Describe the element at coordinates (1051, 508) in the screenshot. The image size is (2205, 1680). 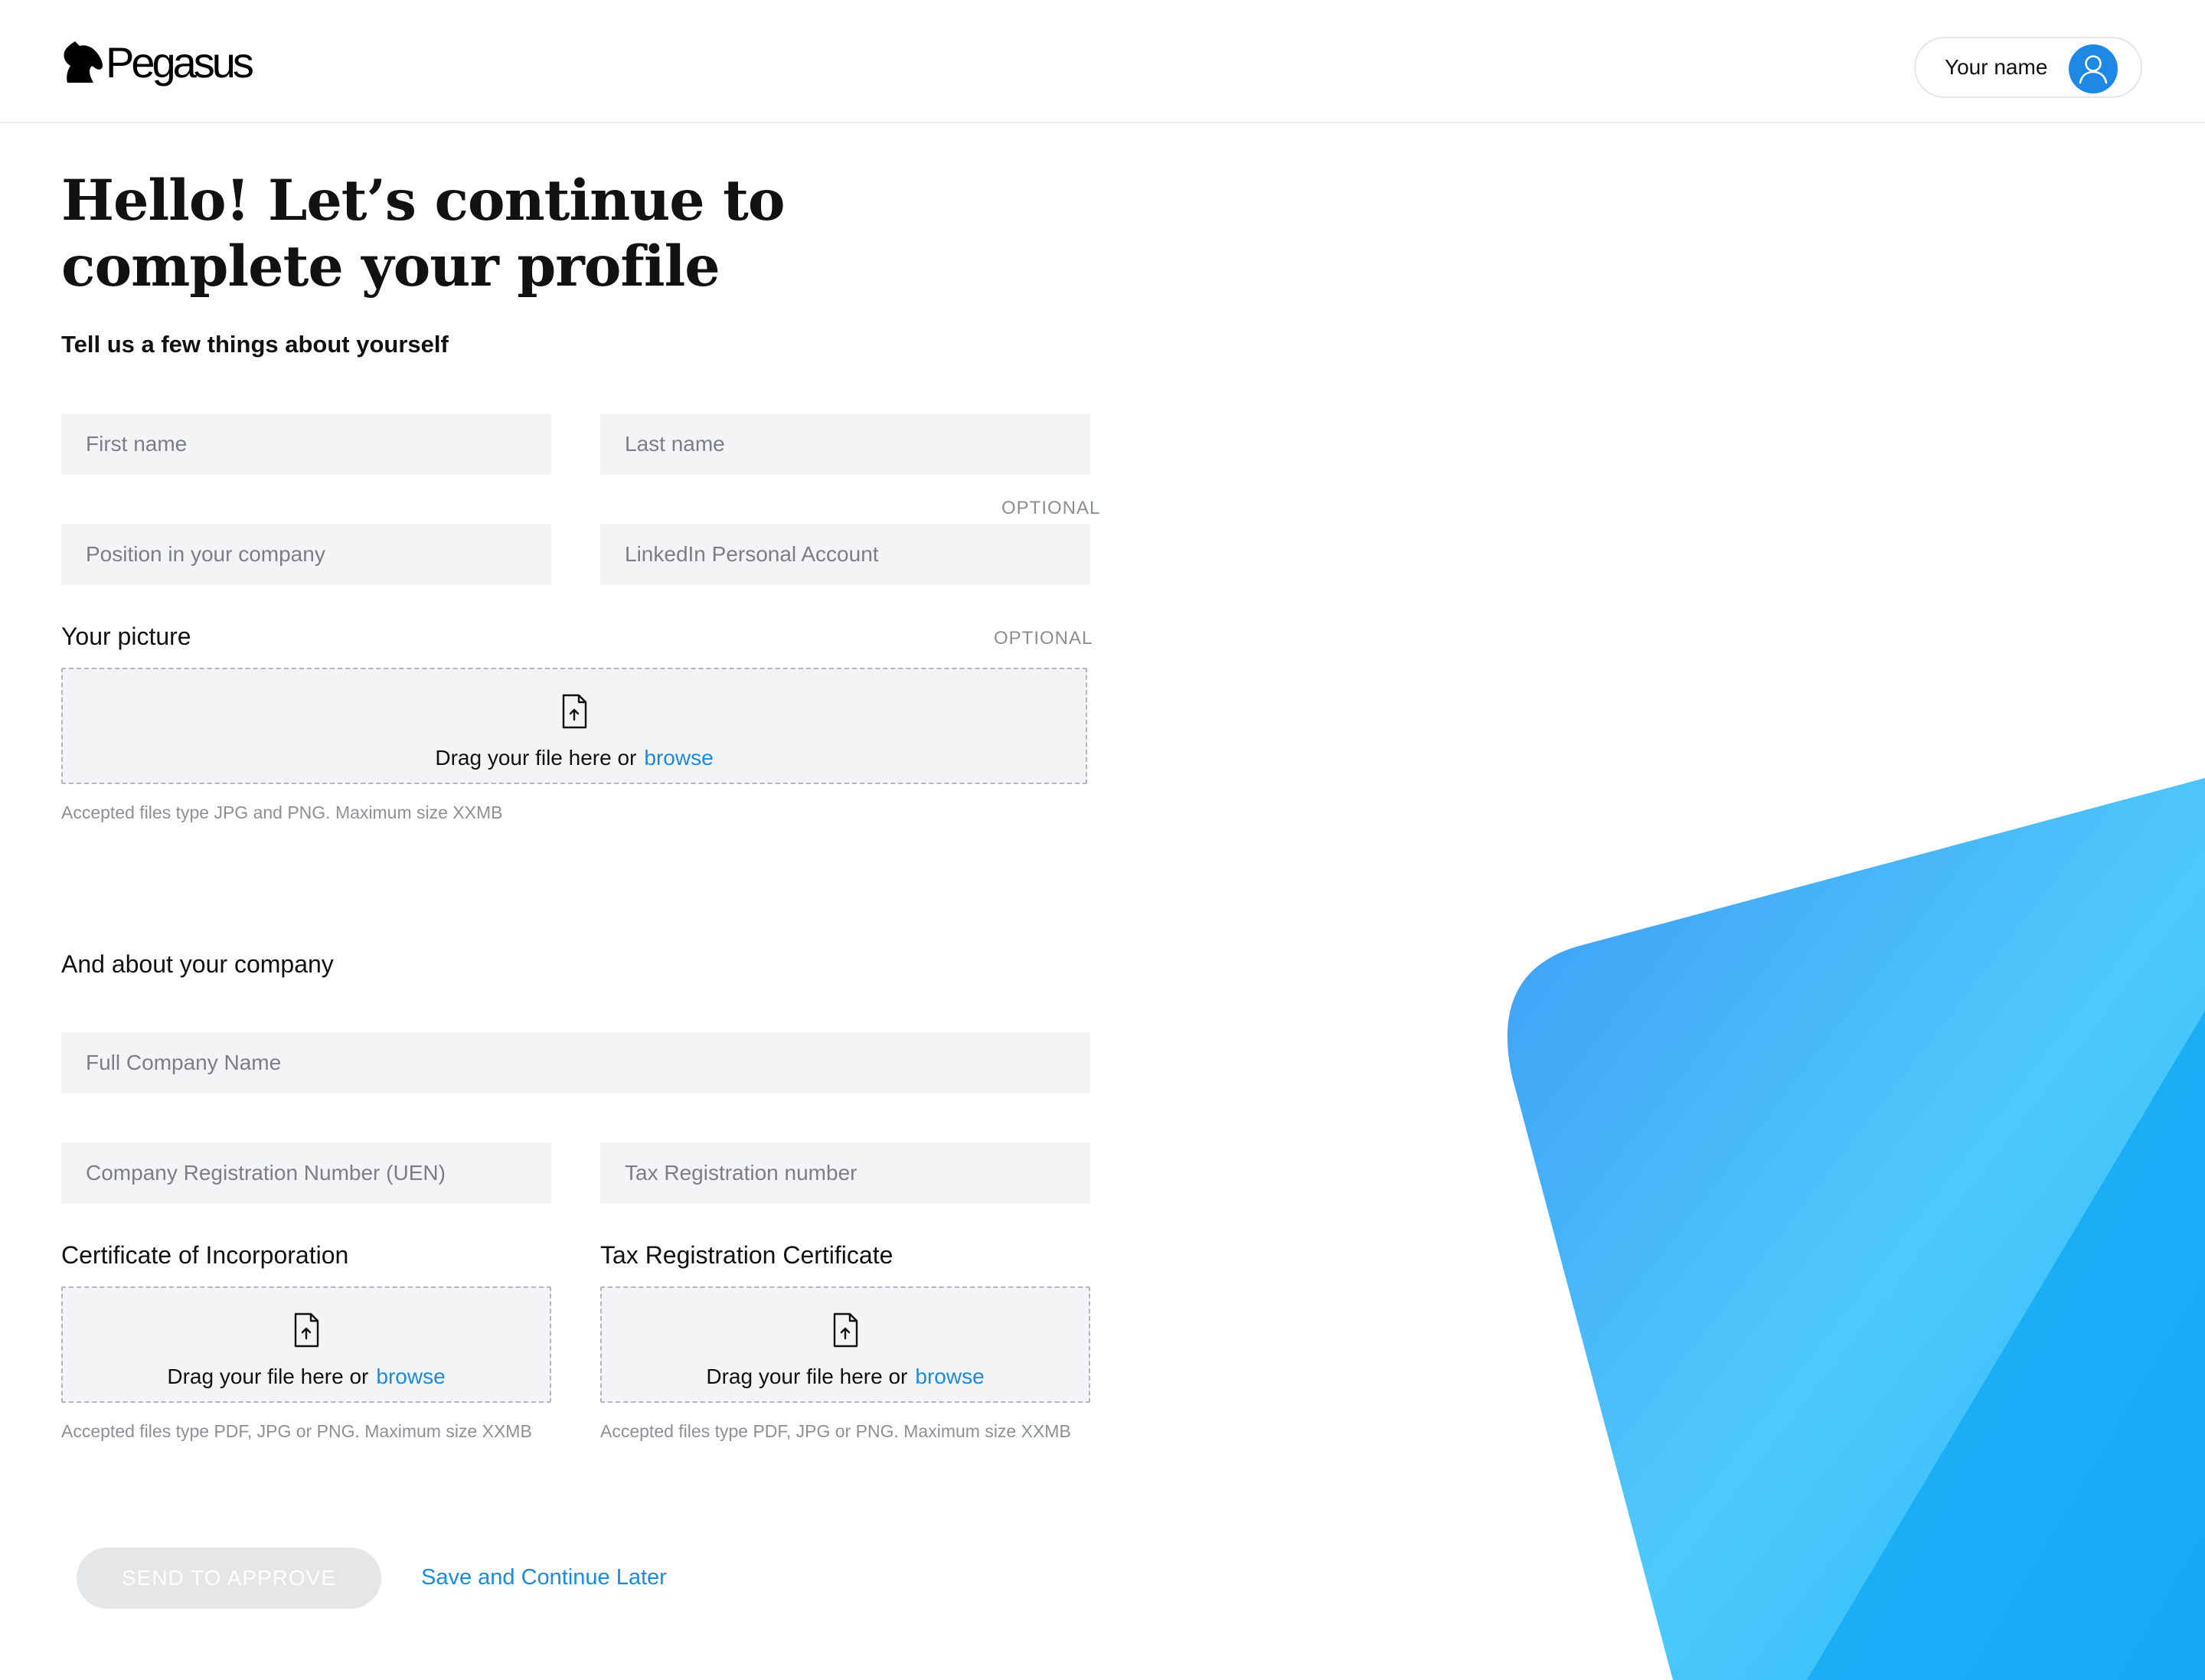
I see `linkedin-optional-label: OPTIONAL` at that location.